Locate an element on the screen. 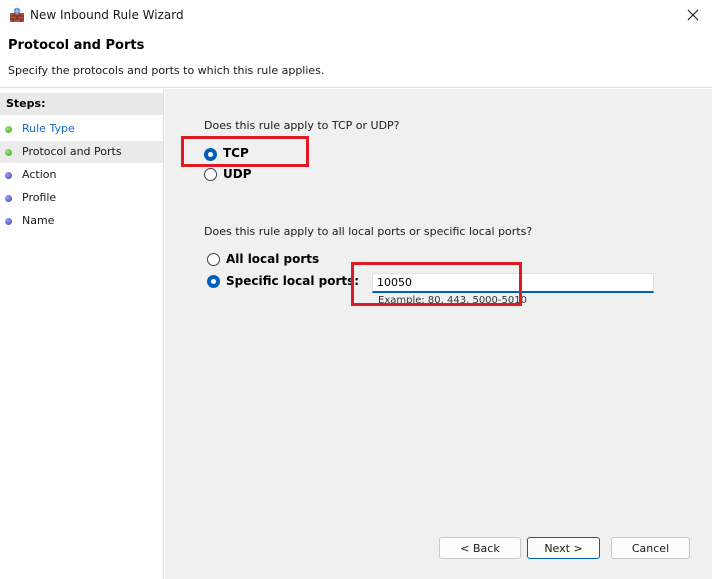 The height and width of the screenshot is (579, 712). close-button is located at coordinates (693, 15).